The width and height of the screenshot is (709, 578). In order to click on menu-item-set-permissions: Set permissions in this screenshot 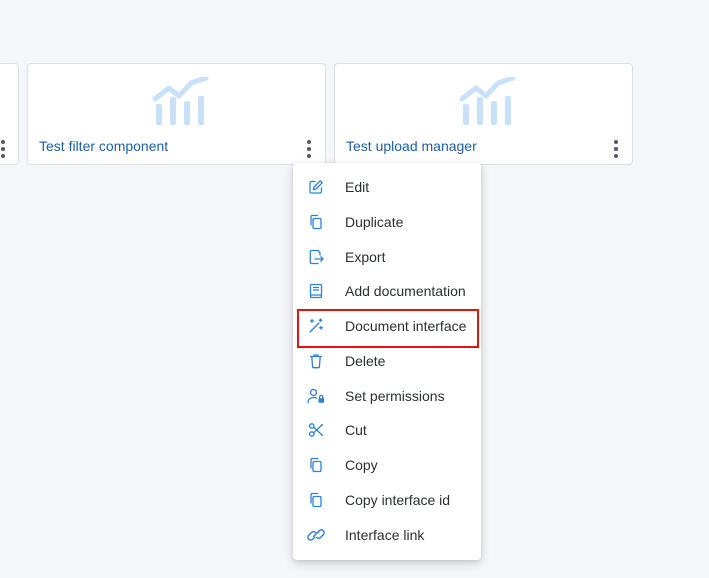, I will do `click(387, 396)`.